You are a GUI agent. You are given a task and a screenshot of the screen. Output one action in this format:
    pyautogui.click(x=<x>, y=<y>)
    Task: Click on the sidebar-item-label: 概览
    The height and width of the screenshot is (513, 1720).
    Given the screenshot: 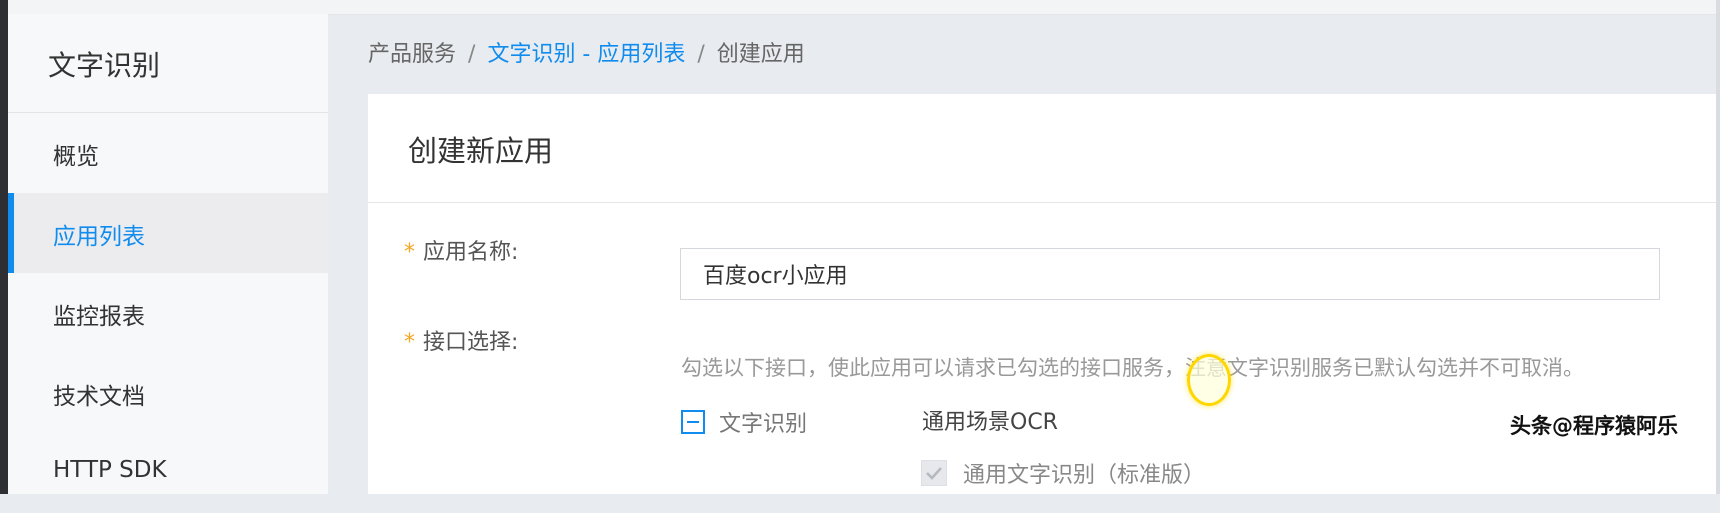 What is the action you would take?
    pyautogui.click(x=76, y=157)
    